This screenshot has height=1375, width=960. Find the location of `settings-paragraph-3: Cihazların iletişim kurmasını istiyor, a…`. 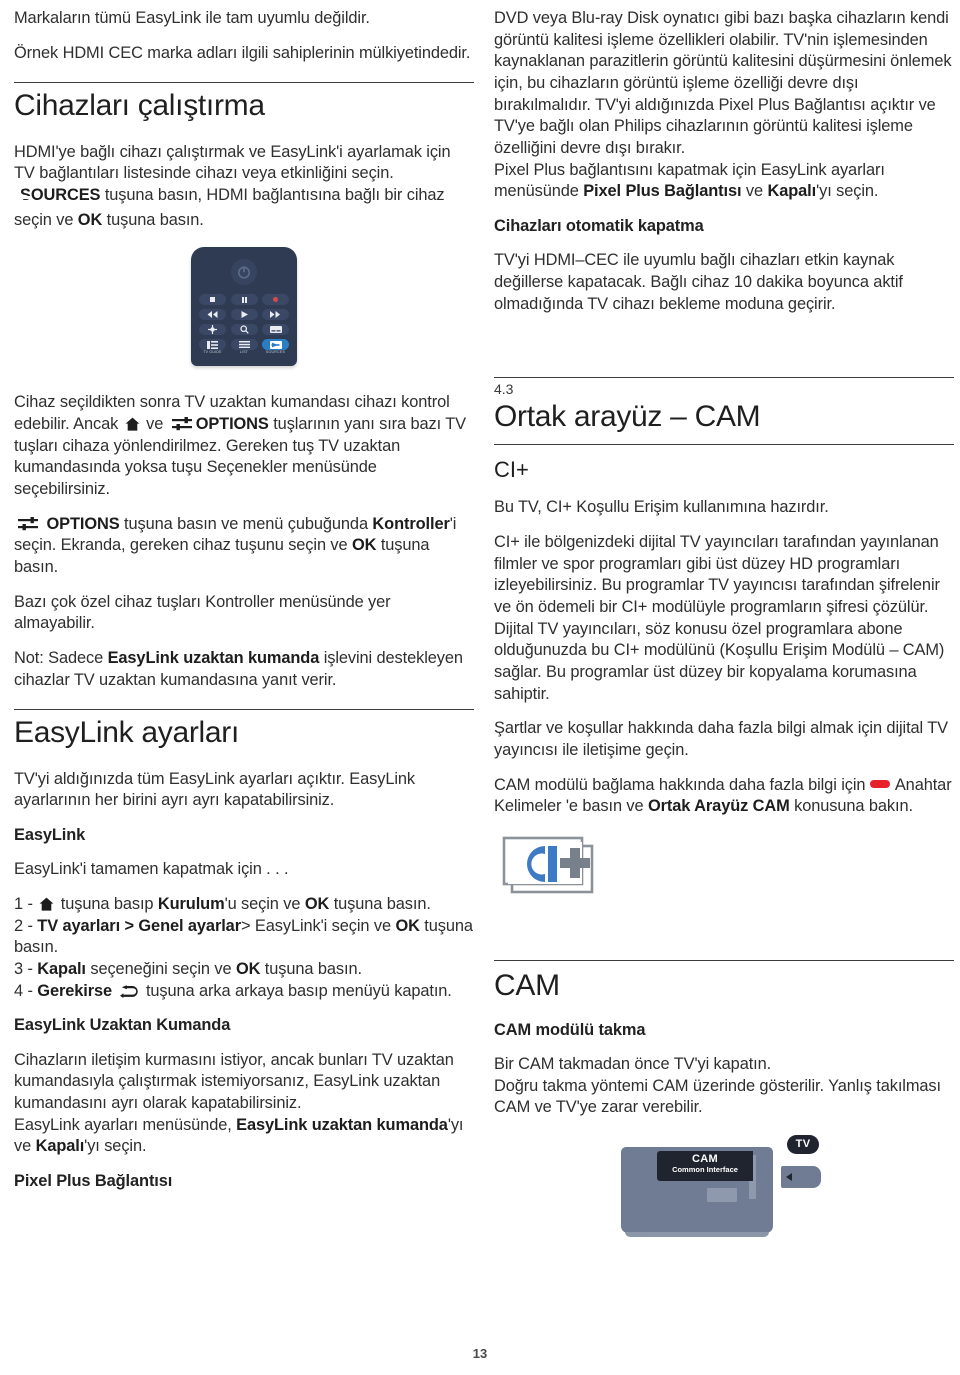

settings-paragraph-3: Cihazların iletişim kurmasını istiyor, a… is located at coordinates (234, 1081).